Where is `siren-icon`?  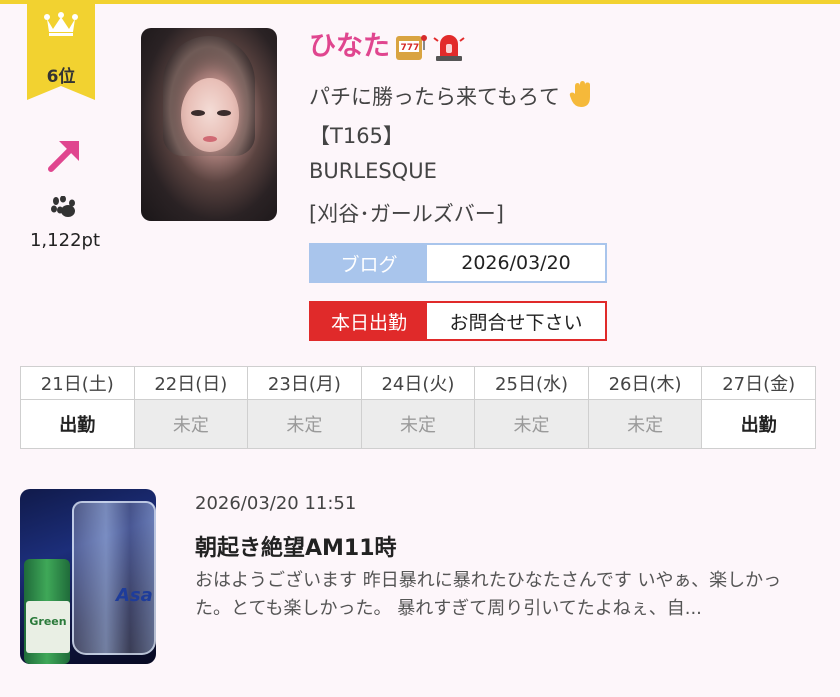
siren-icon is located at coordinates (449, 48).